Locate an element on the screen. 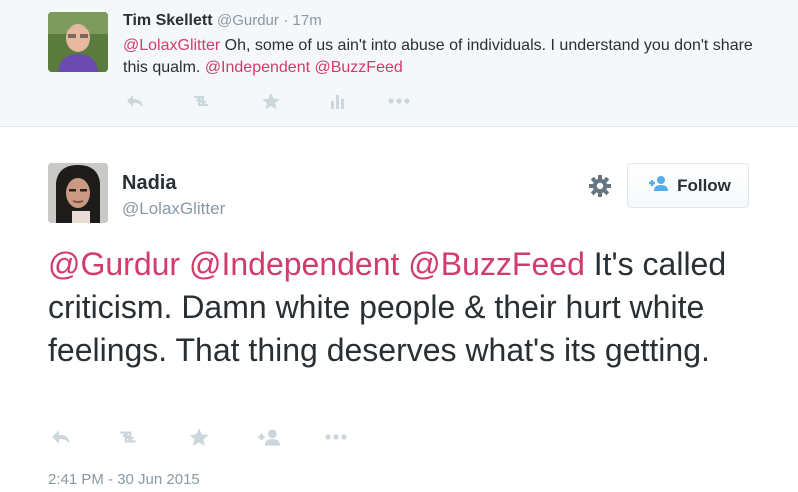 The image size is (798, 492). tweet-author-handle: @LolaxGlitter is located at coordinates (173, 209).